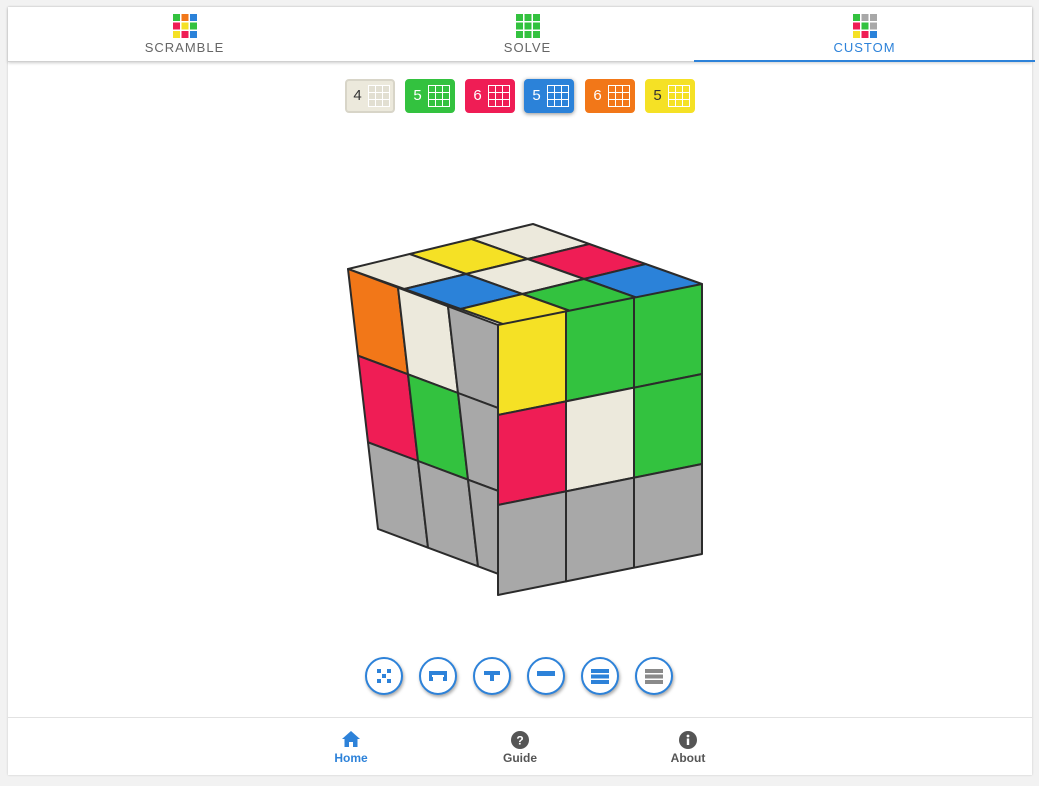  I want to click on nav-about: About, so click(688, 749).